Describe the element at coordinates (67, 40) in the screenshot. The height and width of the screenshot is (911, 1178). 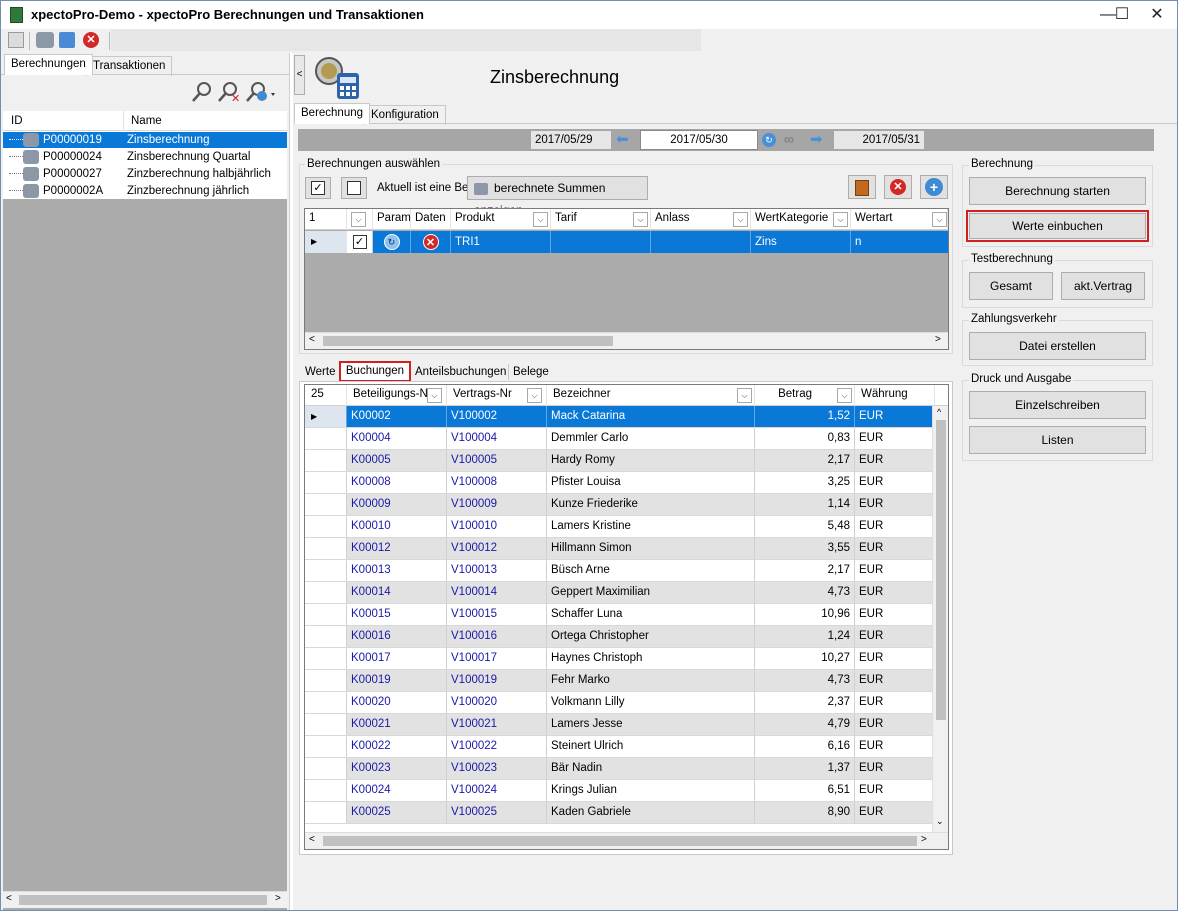
I see `transfer-icon` at that location.